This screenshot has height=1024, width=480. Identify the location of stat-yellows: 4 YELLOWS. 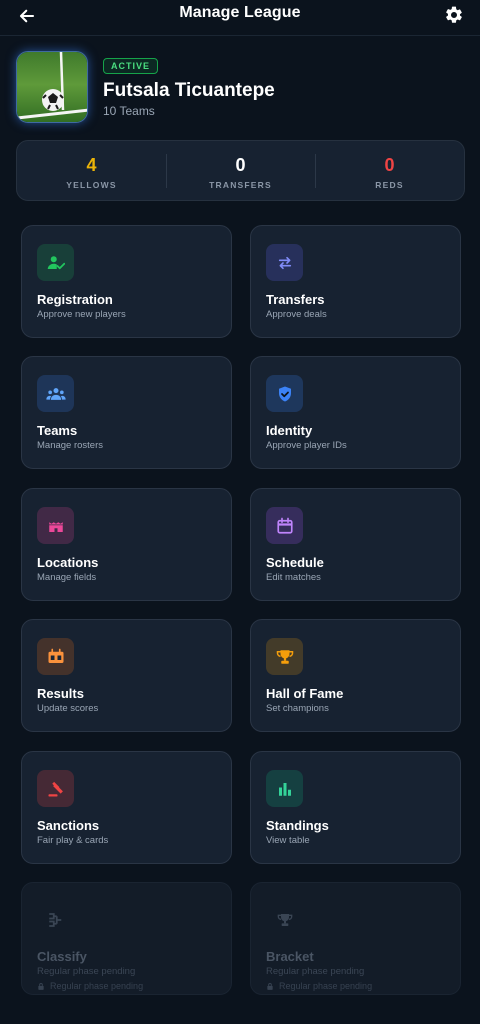
(91, 170).